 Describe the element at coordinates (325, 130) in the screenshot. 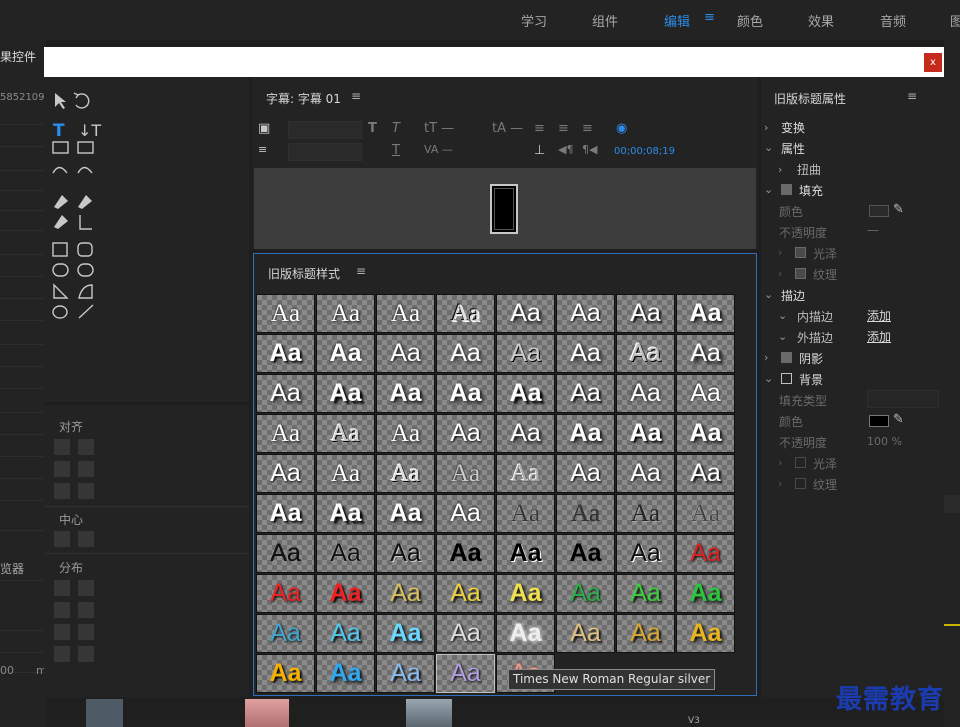

I see `font-family-dropdown` at that location.